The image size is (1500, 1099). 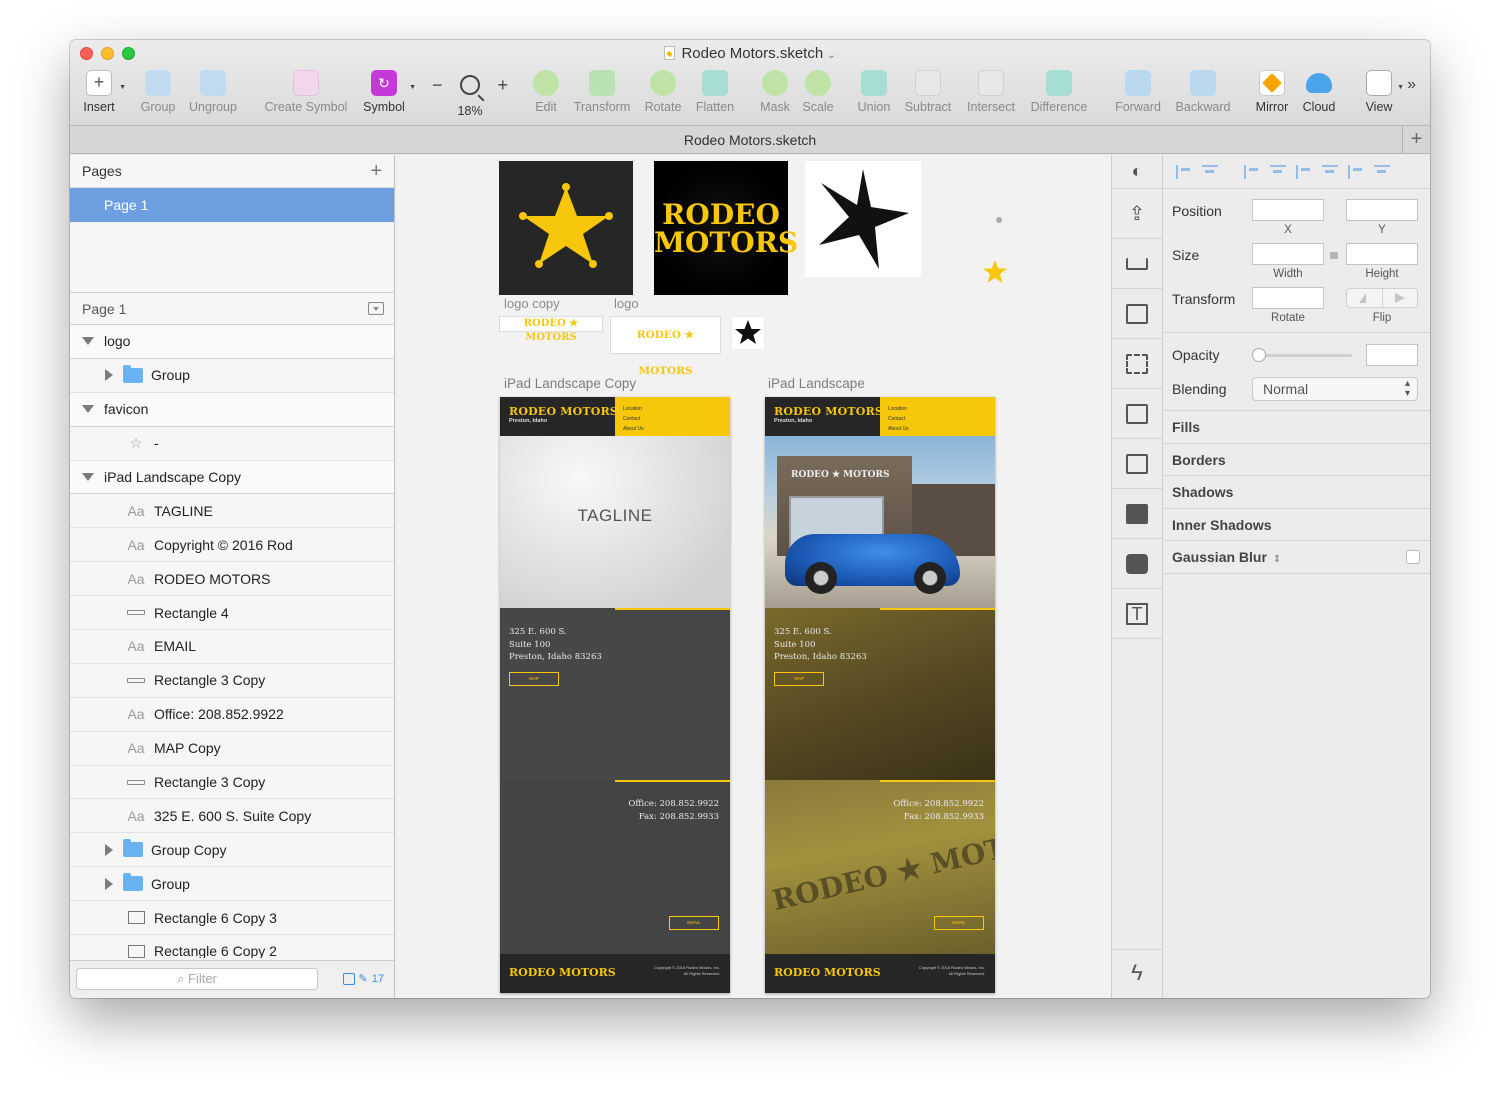 What do you see at coordinates (546, 92) in the screenshot?
I see `edit-button: Edit` at bounding box center [546, 92].